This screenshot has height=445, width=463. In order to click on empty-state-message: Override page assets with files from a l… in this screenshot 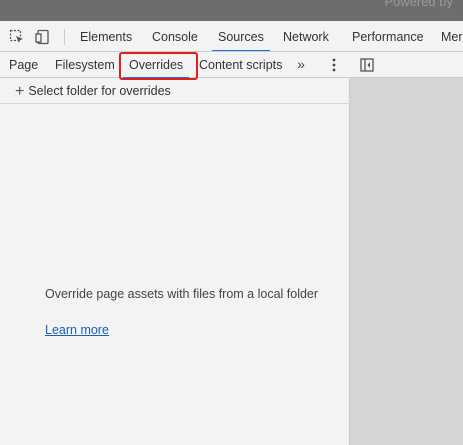, I will do `click(182, 294)`.